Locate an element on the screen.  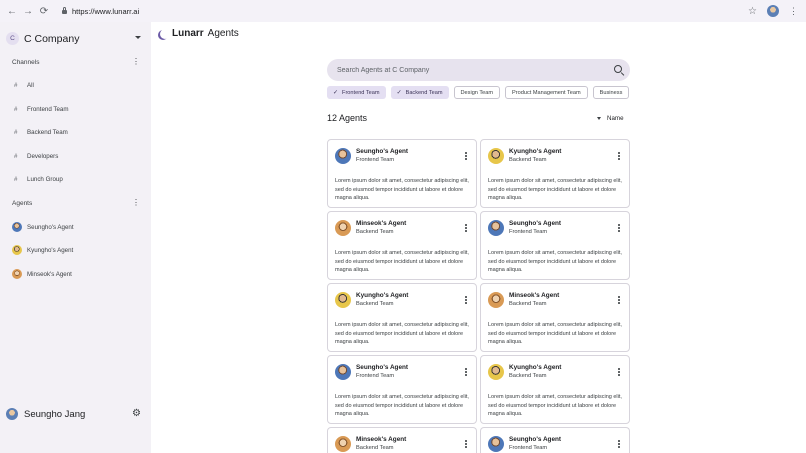
channels-kebab-icon: ⋮ is located at coordinates (136, 62).